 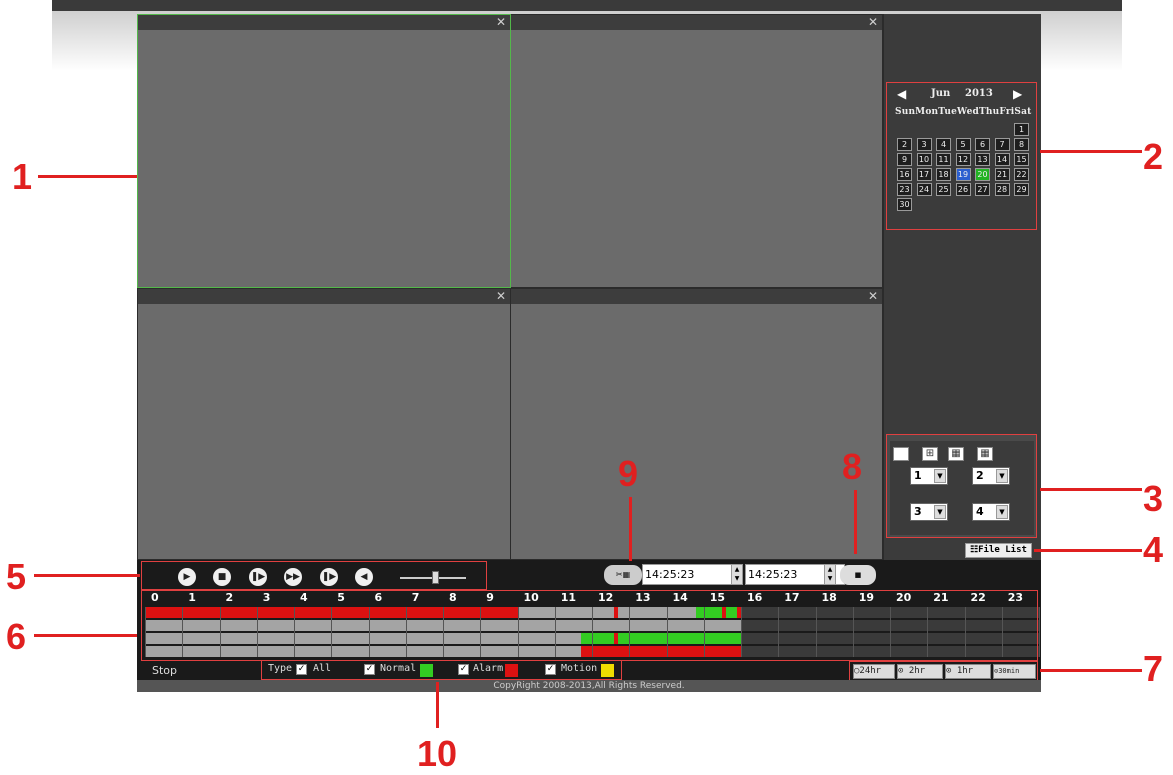 What do you see at coordinates (589, 625) in the screenshot?
I see `timeline-frame` at bounding box center [589, 625].